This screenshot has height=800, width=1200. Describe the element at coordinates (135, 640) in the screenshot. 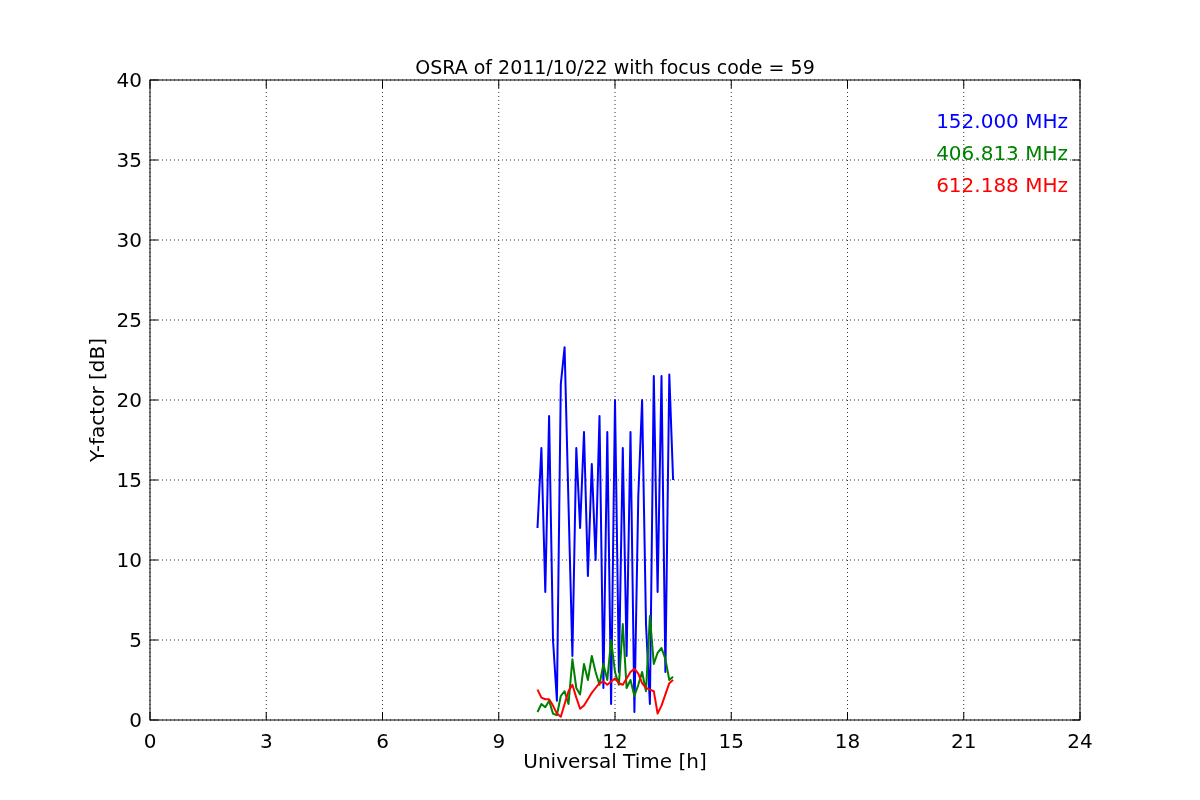

I see `tick-label: 5` at that location.